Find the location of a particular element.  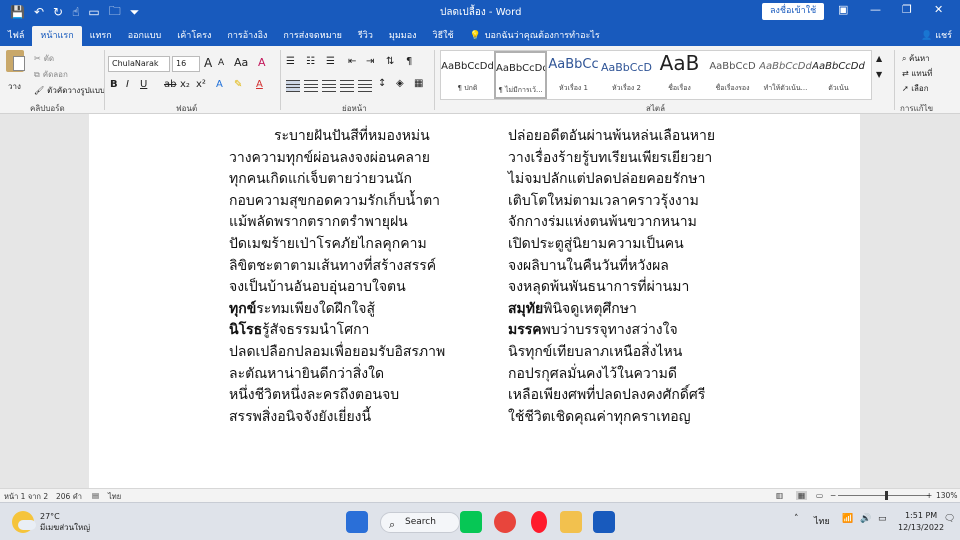

grow-font-icon: A is located at coordinates (208, 63).